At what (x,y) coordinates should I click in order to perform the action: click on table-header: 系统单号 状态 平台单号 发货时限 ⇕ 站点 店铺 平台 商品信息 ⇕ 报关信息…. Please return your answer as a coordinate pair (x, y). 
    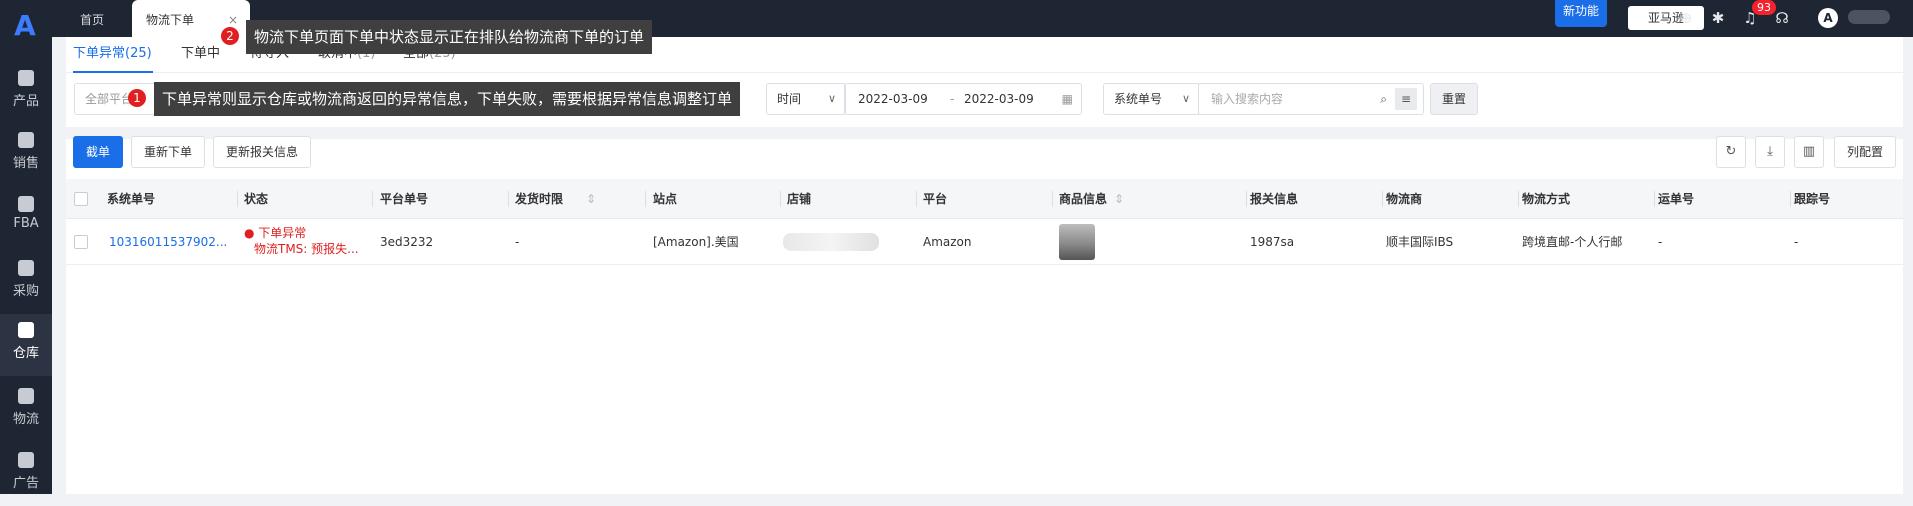
    Looking at the image, I should click on (984, 199).